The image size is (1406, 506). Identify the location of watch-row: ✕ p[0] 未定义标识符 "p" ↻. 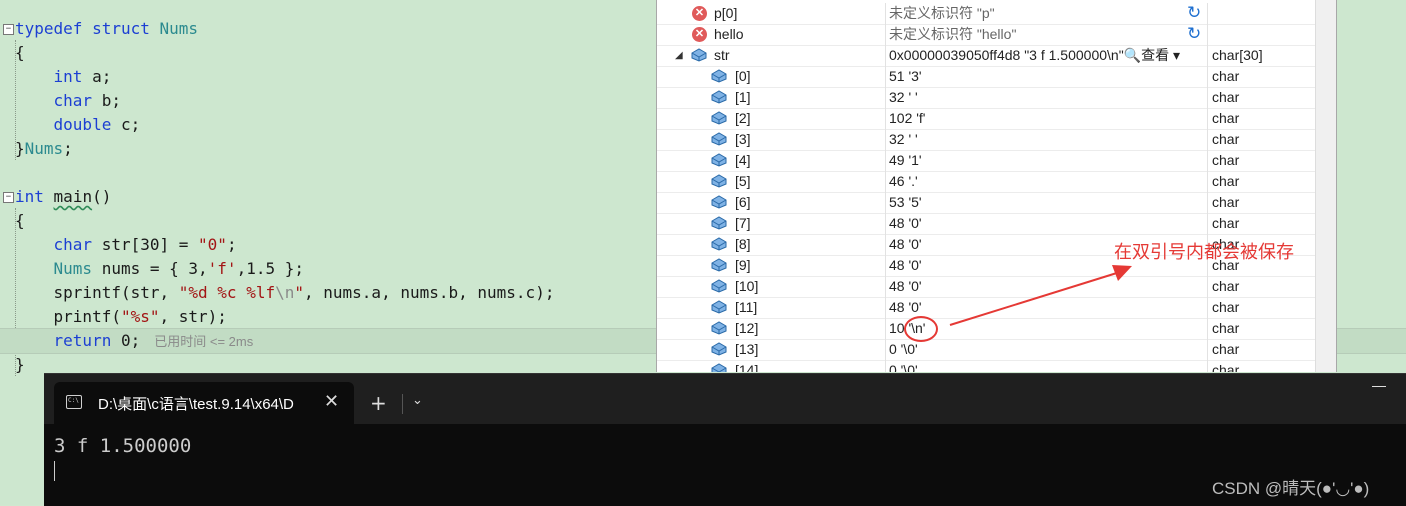
(996, 14).